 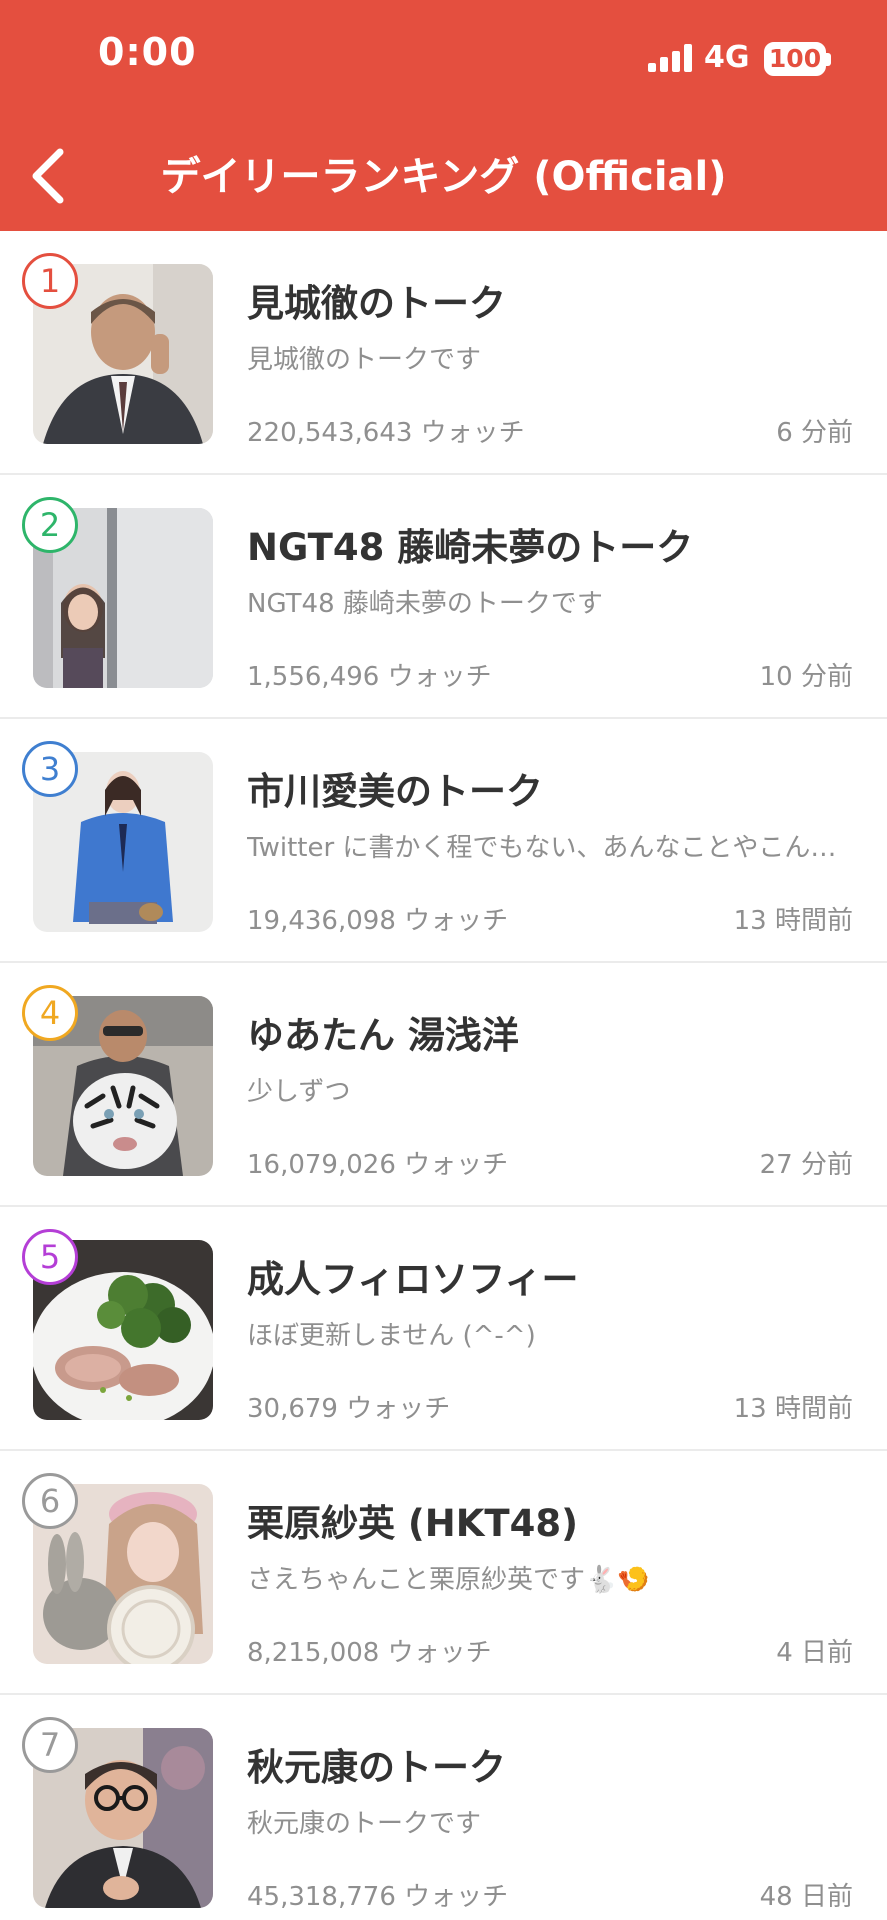 What do you see at coordinates (443, 60) in the screenshot?
I see `status-bar: 0:00 4G 100` at bounding box center [443, 60].